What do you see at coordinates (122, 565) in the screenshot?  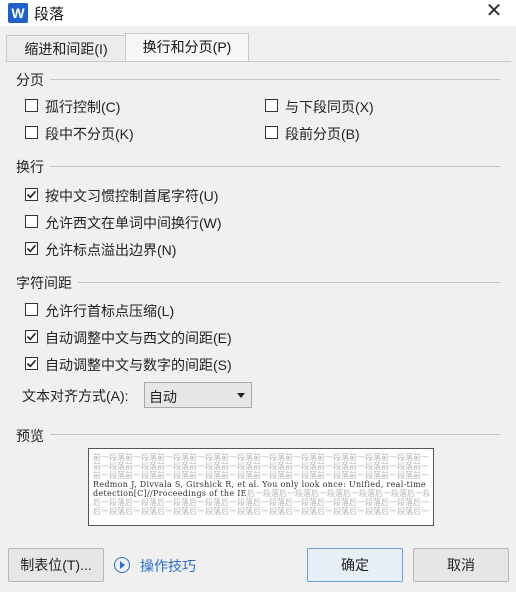 I see `play-circle-icon` at bounding box center [122, 565].